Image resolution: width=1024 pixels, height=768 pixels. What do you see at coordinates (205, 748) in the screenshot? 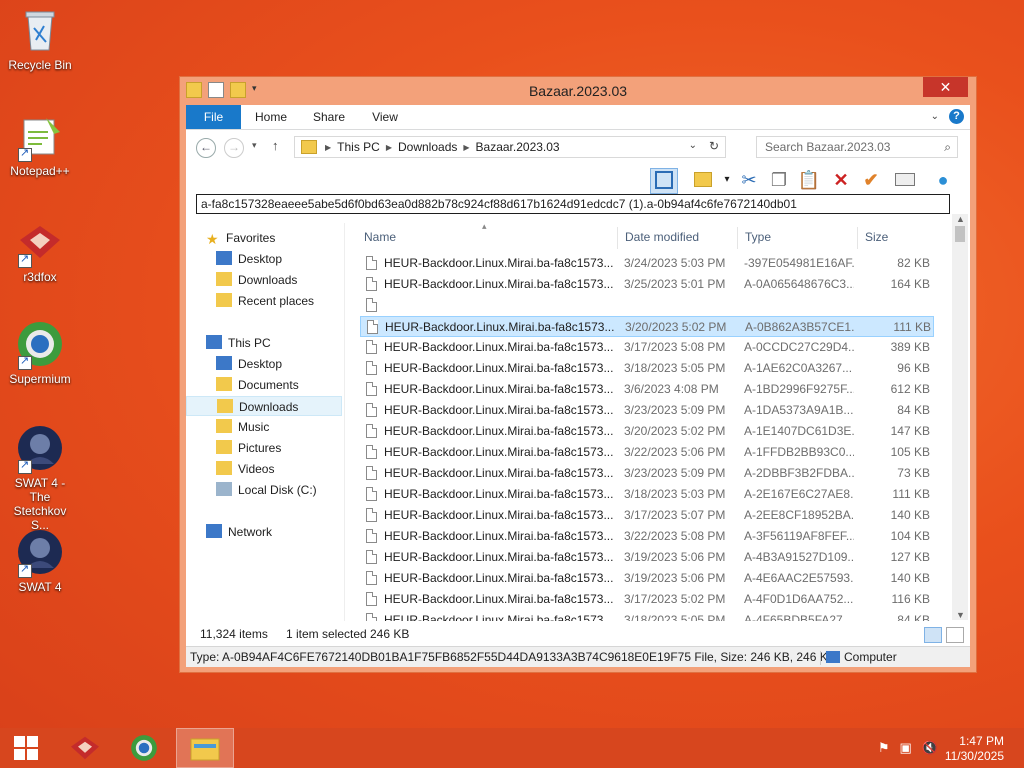
I see `taskbar-file-explorer` at bounding box center [205, 748].